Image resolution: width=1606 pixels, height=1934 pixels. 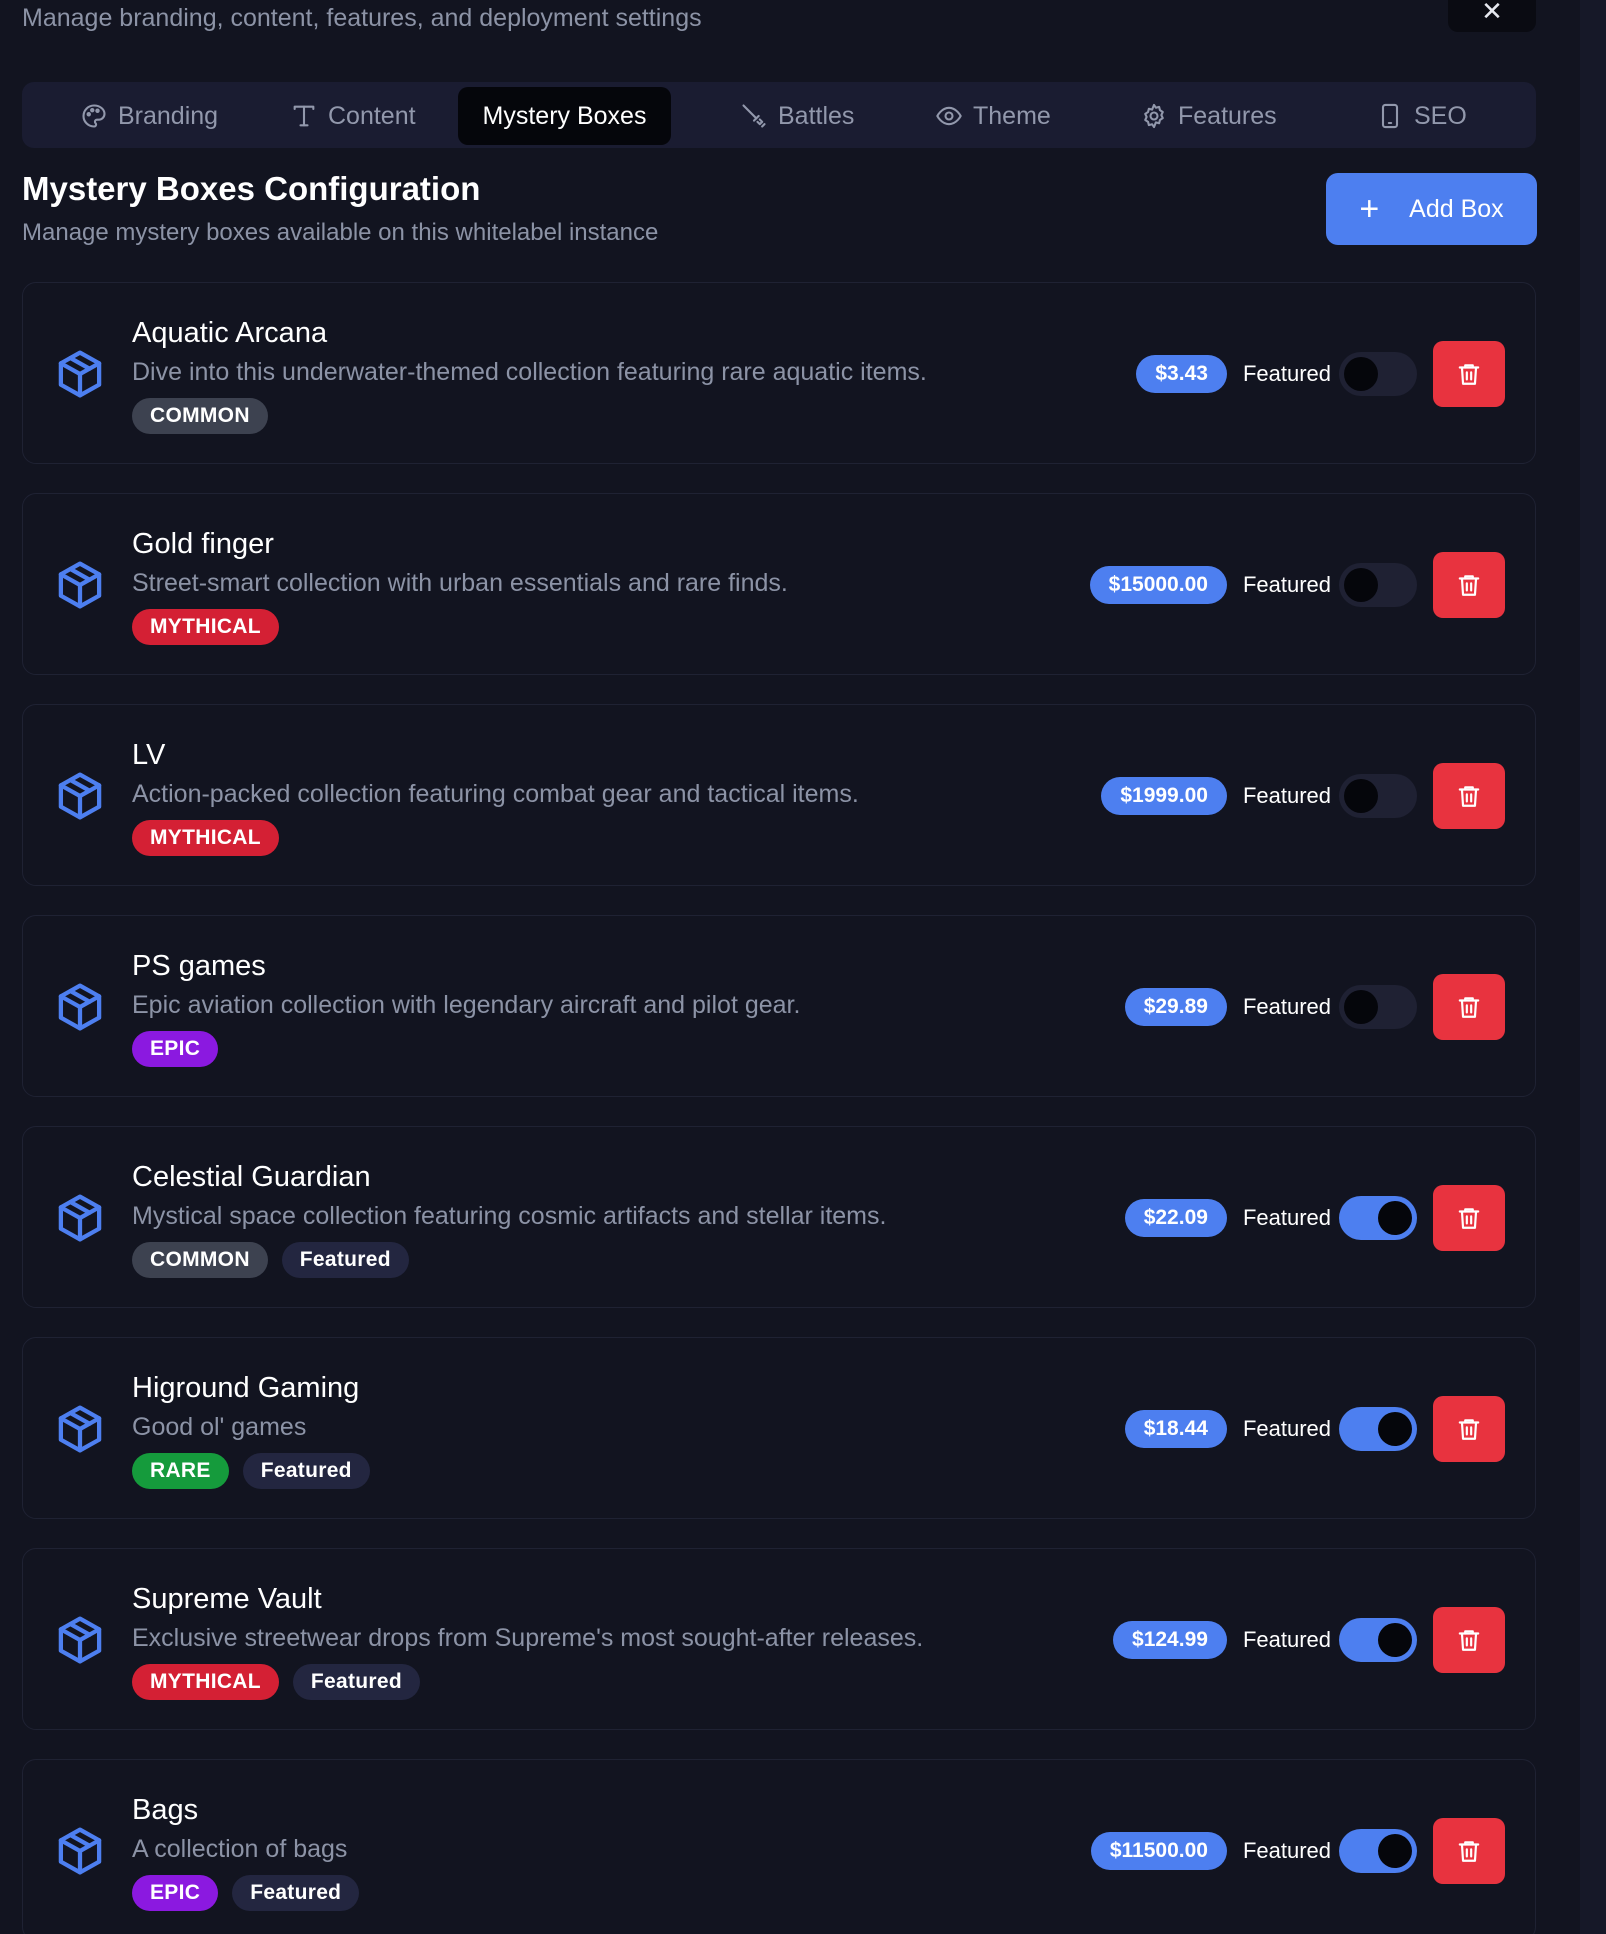 What do you see at coordinates (165, 1810) in the screenshot?
I see `box-name: Bags` at bounding box center [165, 1810].